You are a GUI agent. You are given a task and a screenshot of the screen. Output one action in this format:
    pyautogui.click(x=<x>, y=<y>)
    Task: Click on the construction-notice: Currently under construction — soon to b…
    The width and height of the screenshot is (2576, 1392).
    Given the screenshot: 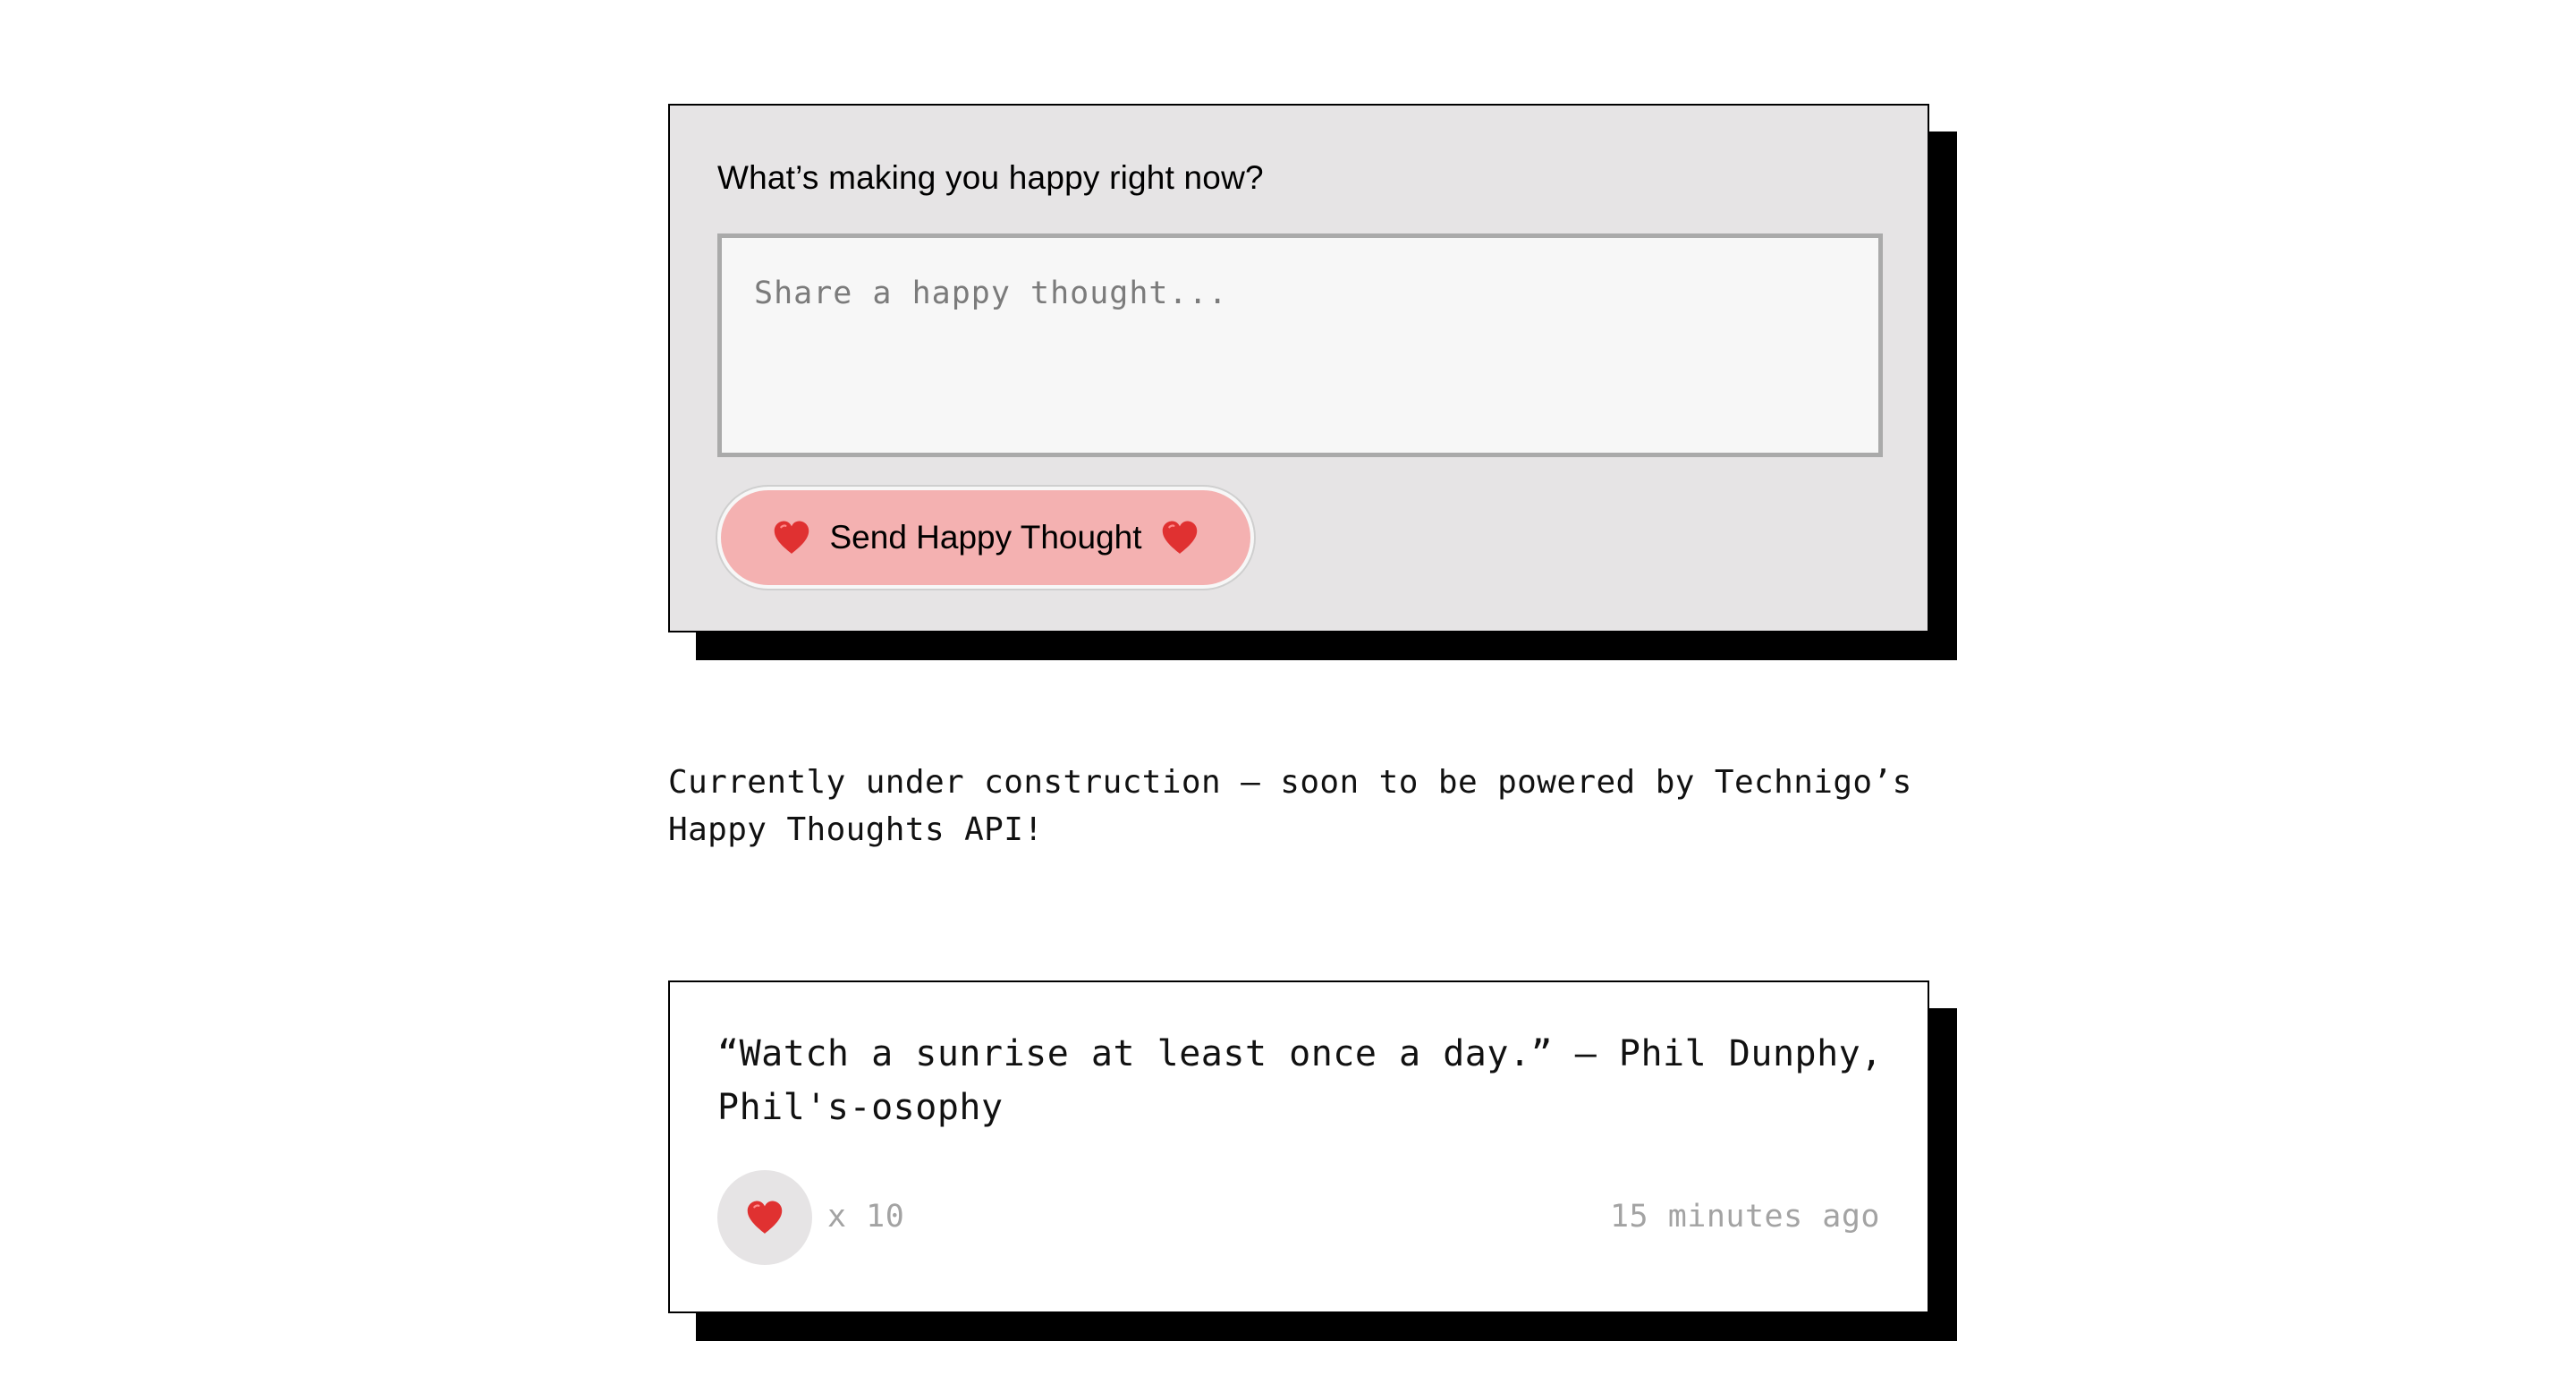 What is the action you would take?
    pyautogui.click(x=1290, y=806)
    